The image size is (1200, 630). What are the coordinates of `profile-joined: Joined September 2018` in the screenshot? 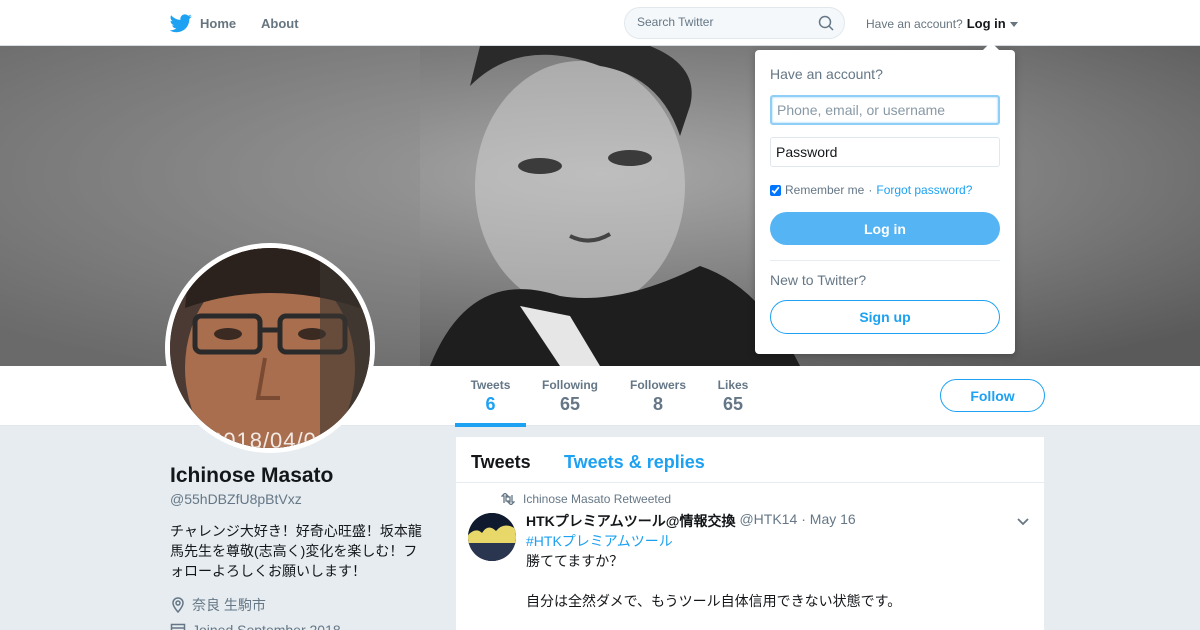 It's located at (255, 626).